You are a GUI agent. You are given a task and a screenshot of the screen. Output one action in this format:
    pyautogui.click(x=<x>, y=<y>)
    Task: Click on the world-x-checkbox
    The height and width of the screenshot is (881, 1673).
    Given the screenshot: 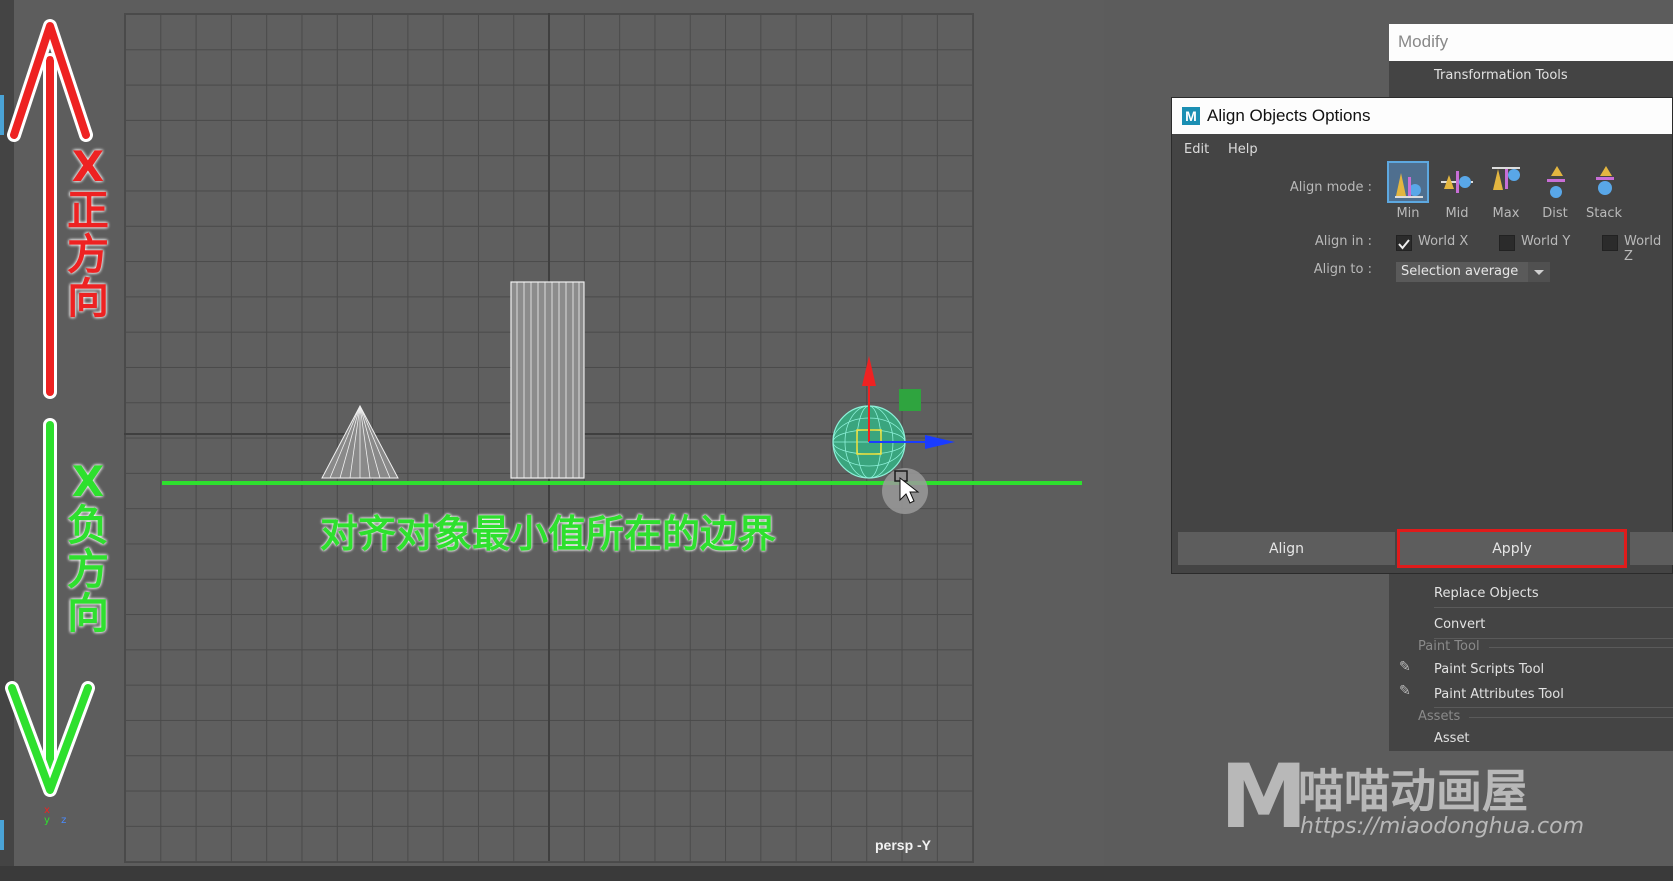 What is the action you would take?
    pyautogui.click(x=1404, y=243)
    